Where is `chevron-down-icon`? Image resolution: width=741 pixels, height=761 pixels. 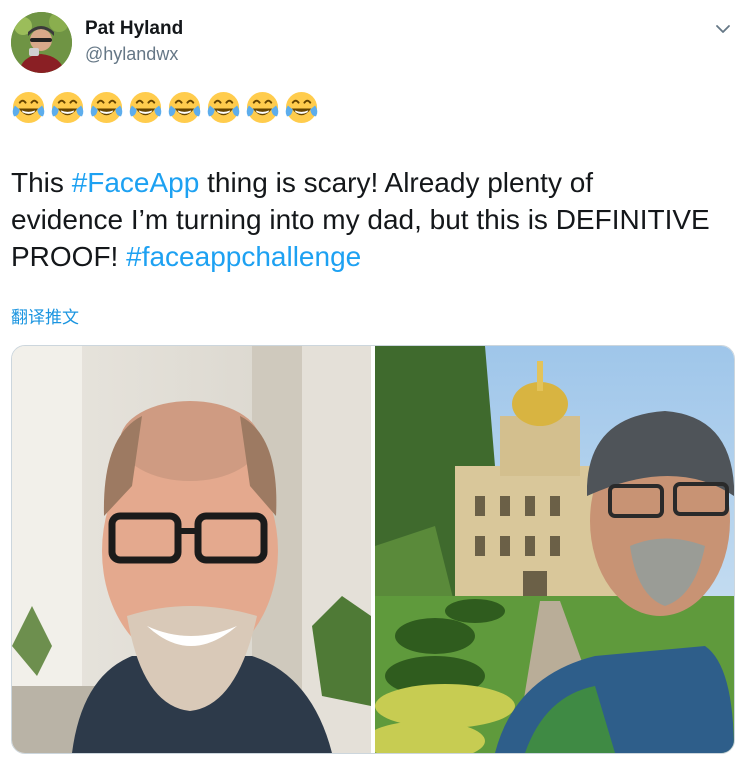
chevron-down-icon is located at coordinates (723, 29).